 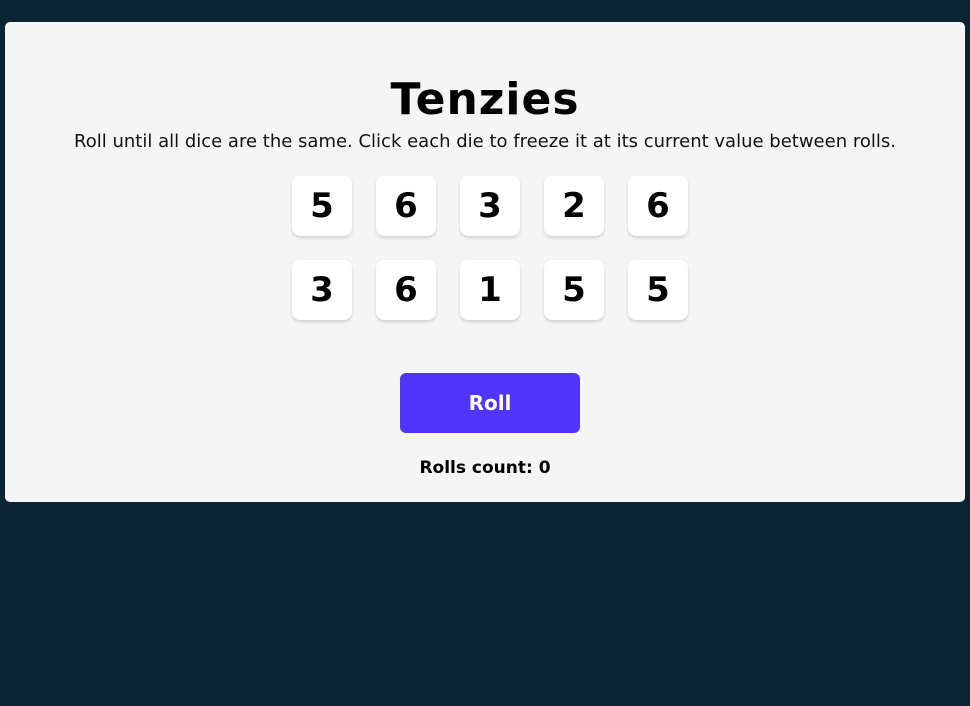 What do you see at coordinates (485, 468) in the screenshot?
I see `rolls-count: Rolls count: 0` at bounding box center [485, 468].